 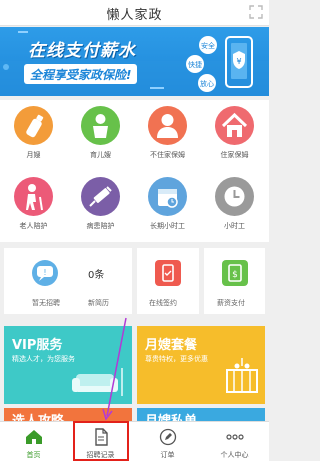 I want to click on resume-count: 0条, so click(x=96, y=275).